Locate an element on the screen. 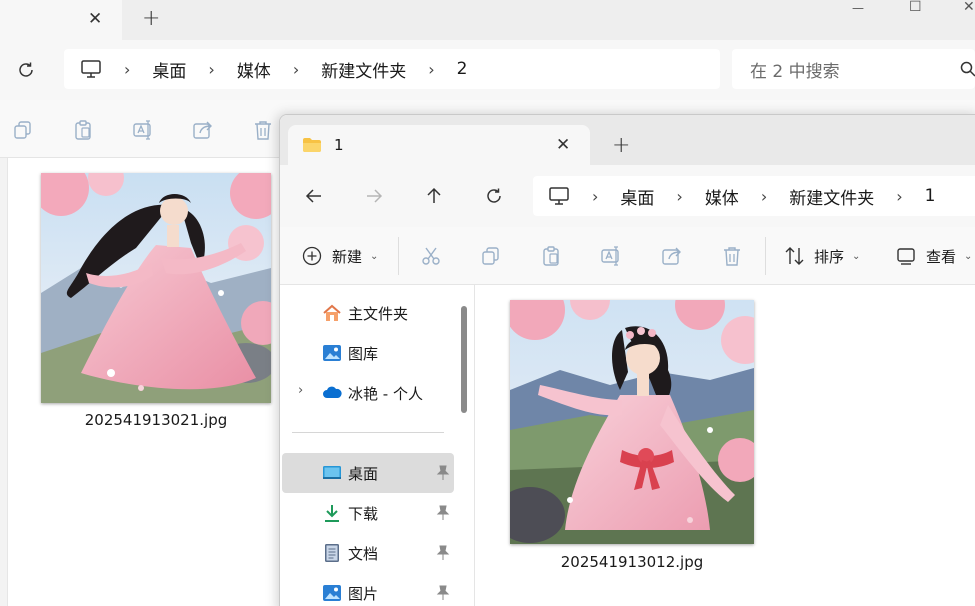  search-icon is located at coordinates (967, 69).